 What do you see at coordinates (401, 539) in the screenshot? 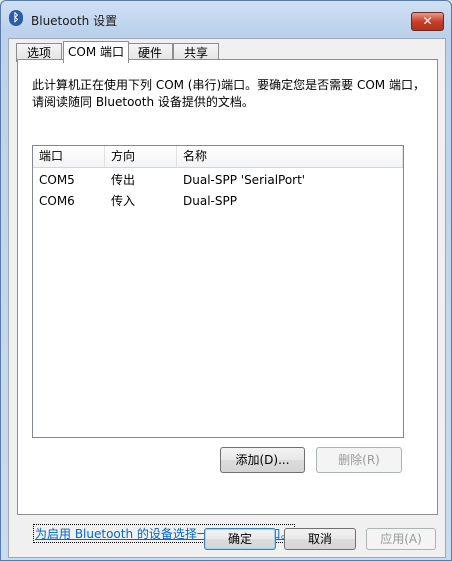
I see `apply-button: 应用(A)` at bounding box center [401, 539].